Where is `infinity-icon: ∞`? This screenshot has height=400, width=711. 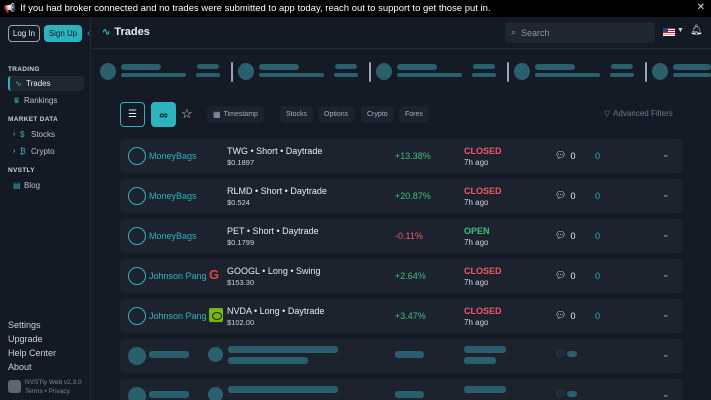 infinity-icon: ∞ is located at coordinates (163, 114).